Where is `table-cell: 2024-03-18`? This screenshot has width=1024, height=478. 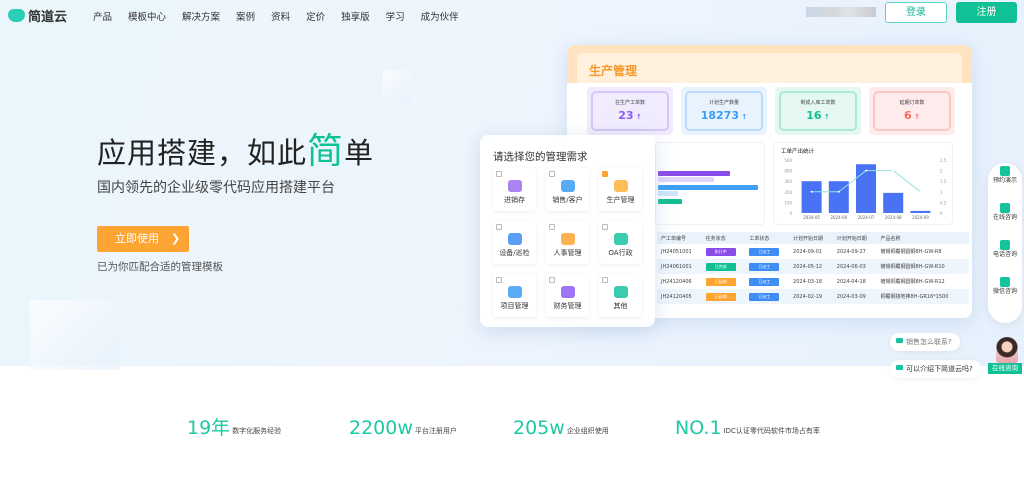
table-cell: 2024-03-18 is located at coordinates (808, 281).